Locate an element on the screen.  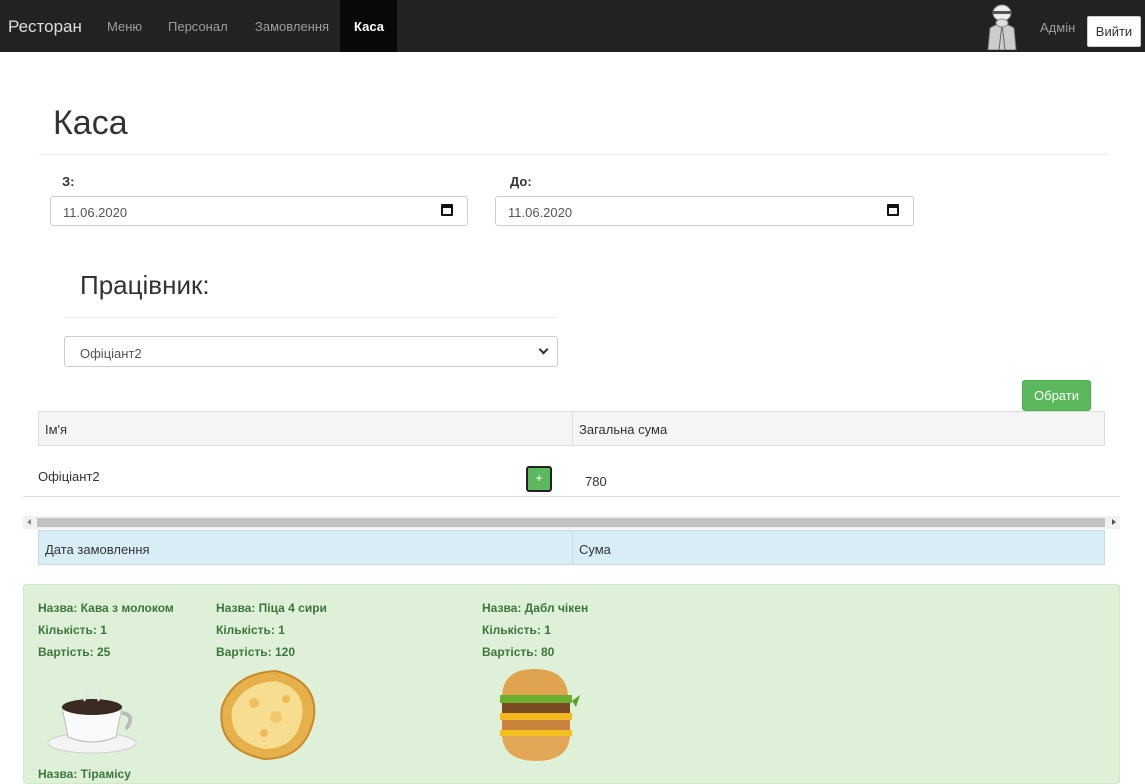
to-date-value: 11.06.2020 is located at coordinates (540, 212).